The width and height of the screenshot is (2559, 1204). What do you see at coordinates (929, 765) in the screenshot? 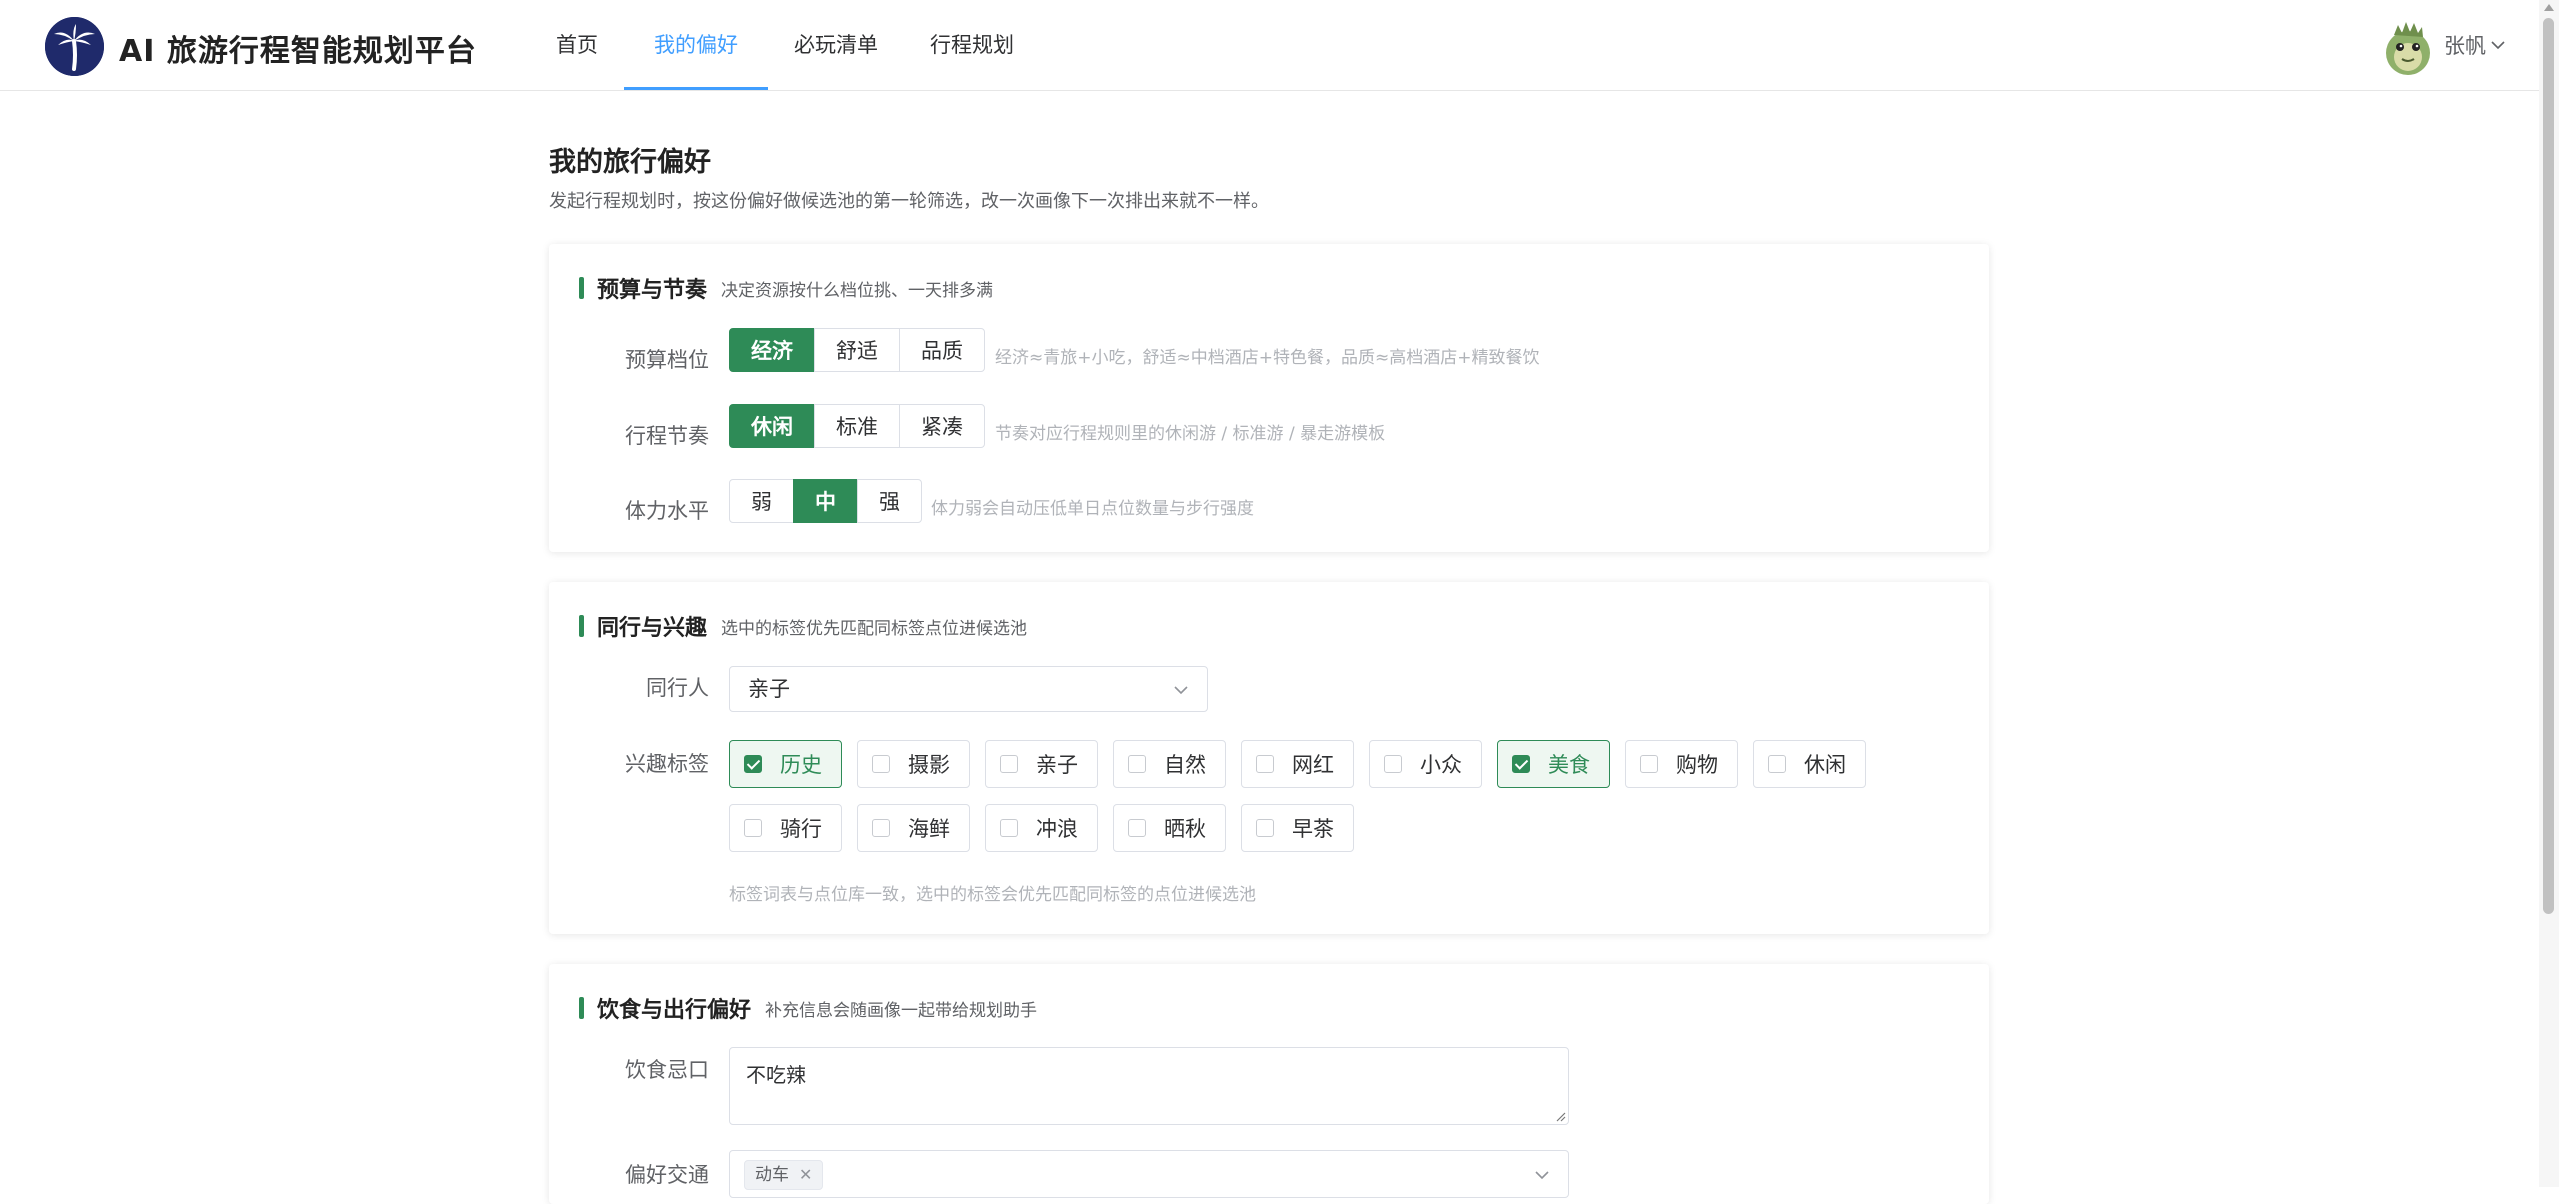
I see `tag-label: 摄影` at bounding box center [929, 765].